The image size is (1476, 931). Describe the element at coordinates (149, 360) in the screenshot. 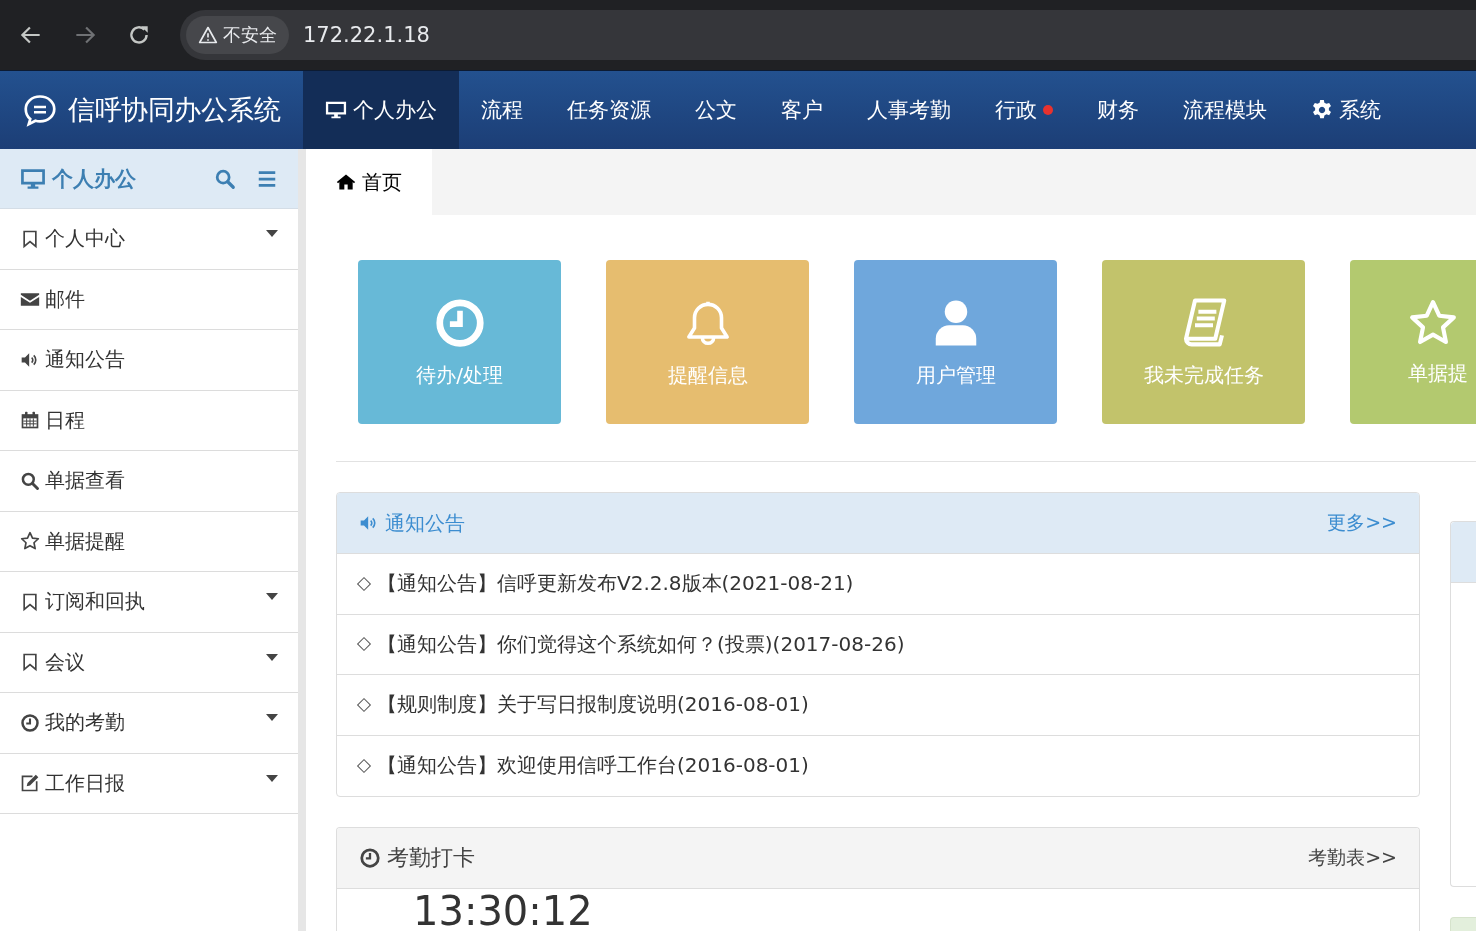

I see `sidebar-item: 通知公告` at that location.